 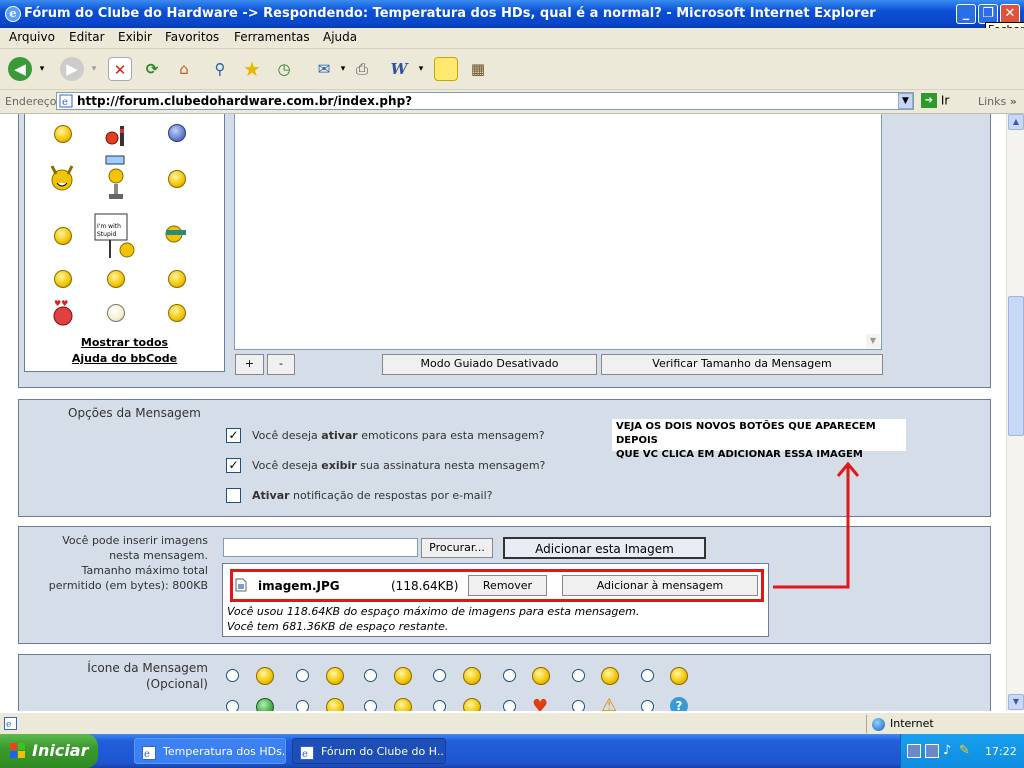 I want to click on shrink-editor-button: -, so click(x=281, y=364).